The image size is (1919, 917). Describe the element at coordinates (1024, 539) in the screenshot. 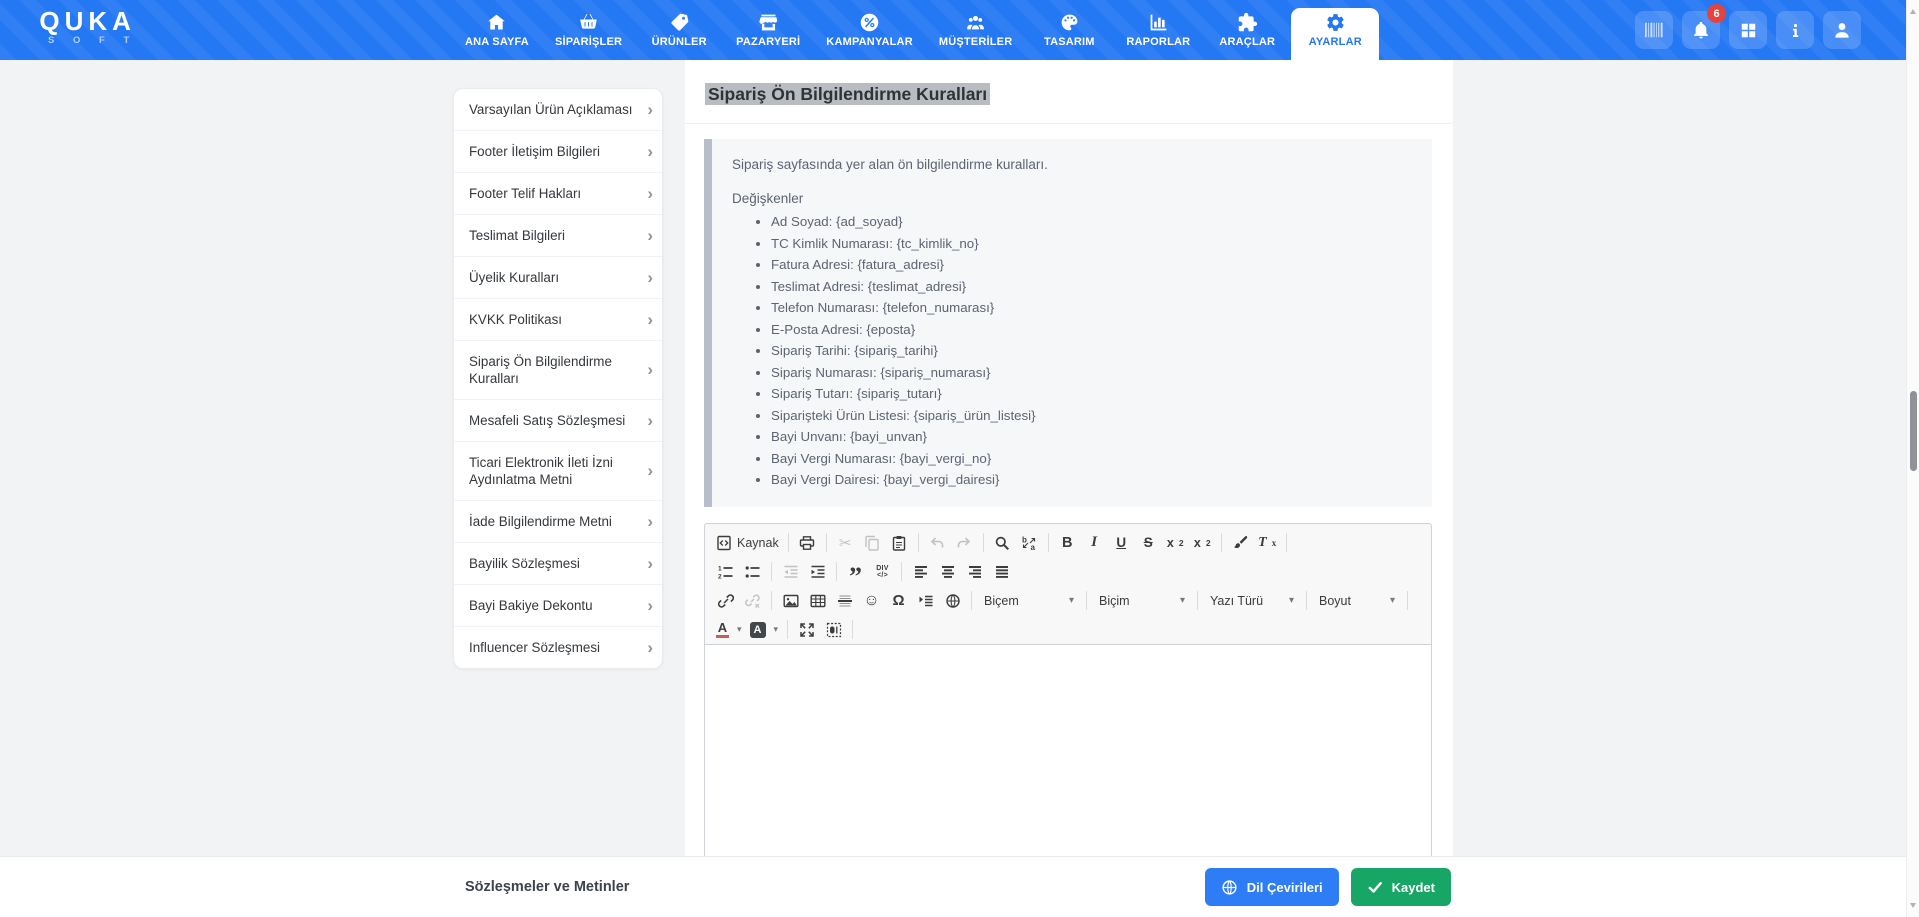

I see `svg-text: b` at that location.